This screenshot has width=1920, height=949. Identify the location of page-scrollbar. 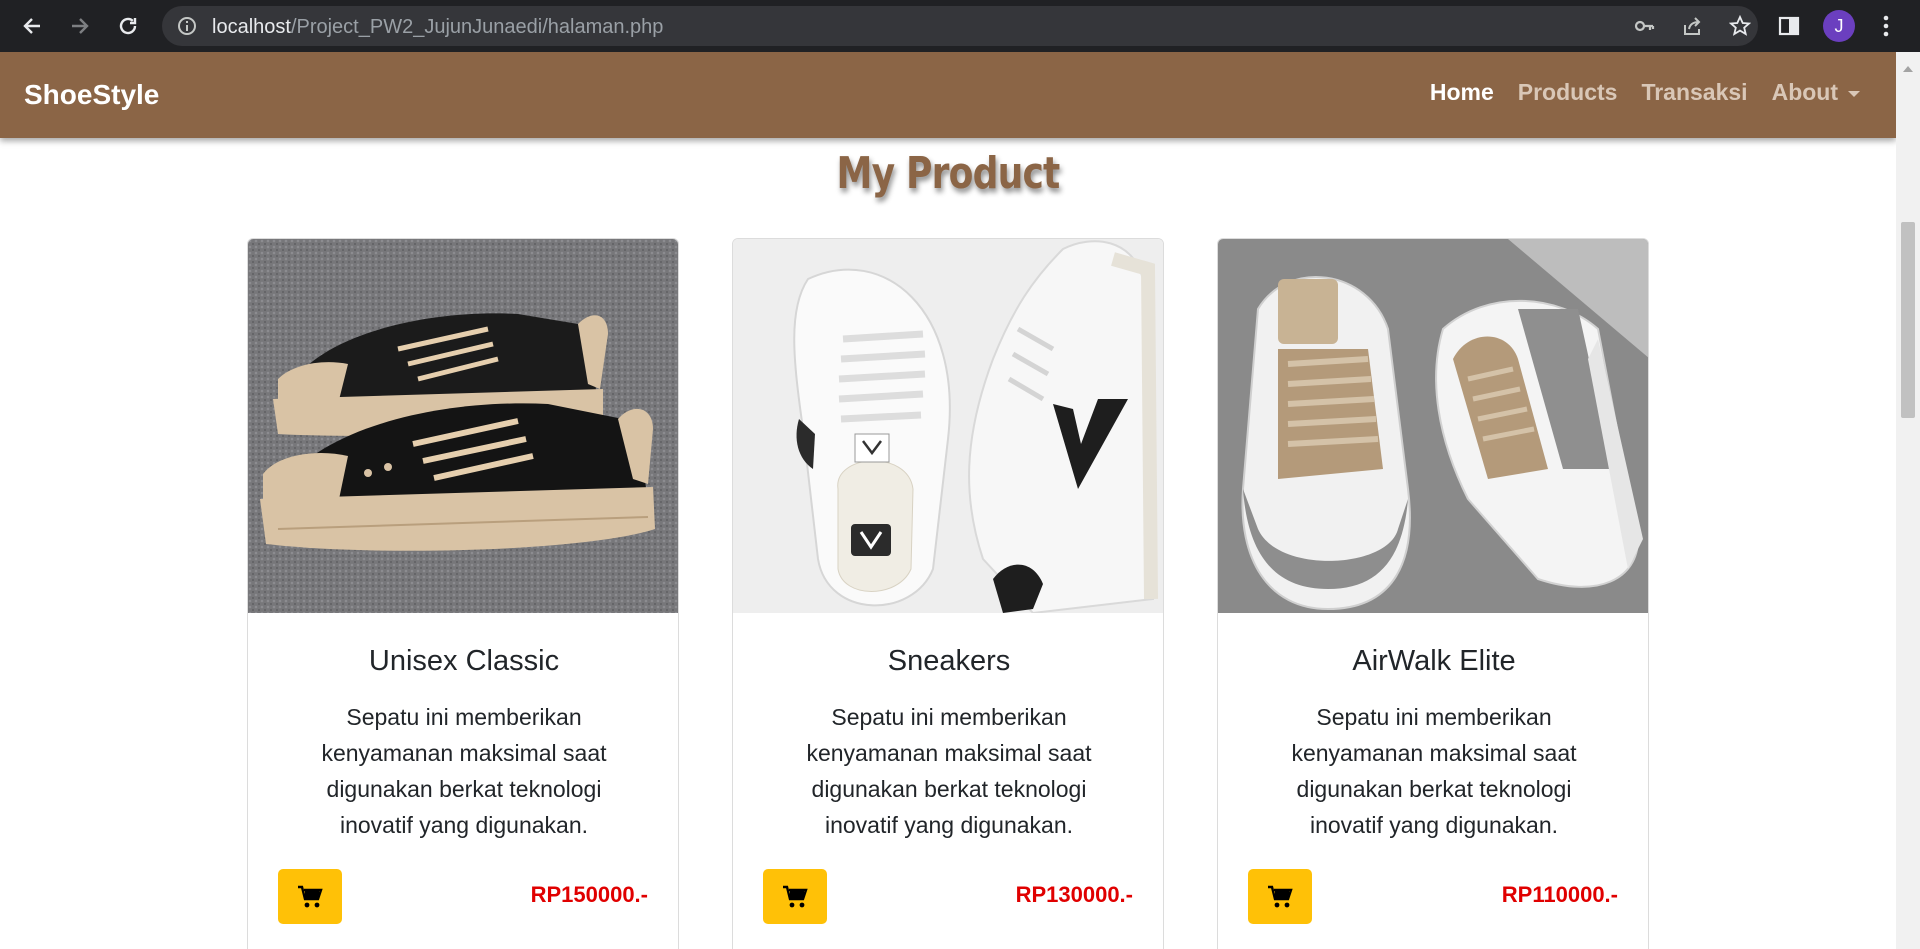
(1908, 500).